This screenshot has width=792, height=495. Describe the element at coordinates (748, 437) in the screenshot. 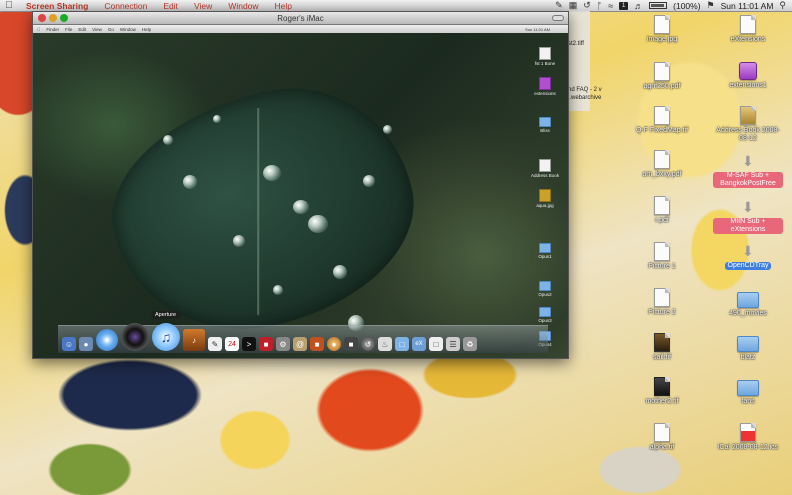

I see `desktop-icon: iCal 2008-08-12.ics` at that location.